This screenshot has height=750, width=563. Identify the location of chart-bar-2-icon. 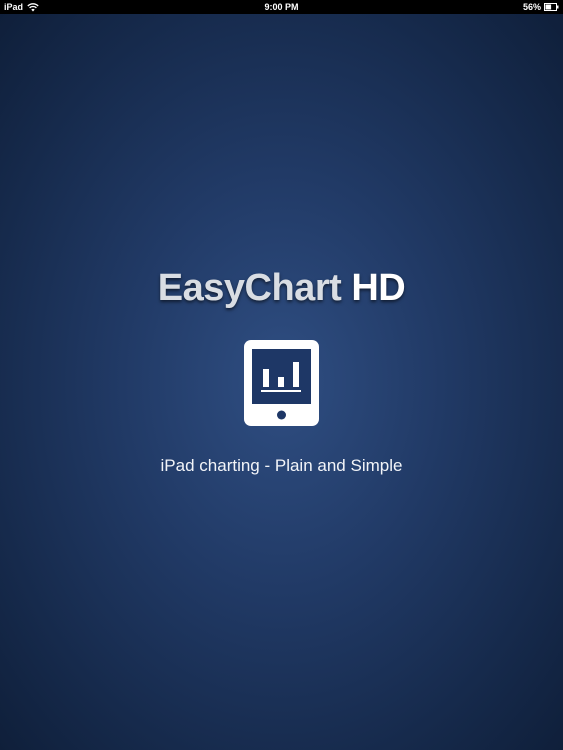
(281, 382).